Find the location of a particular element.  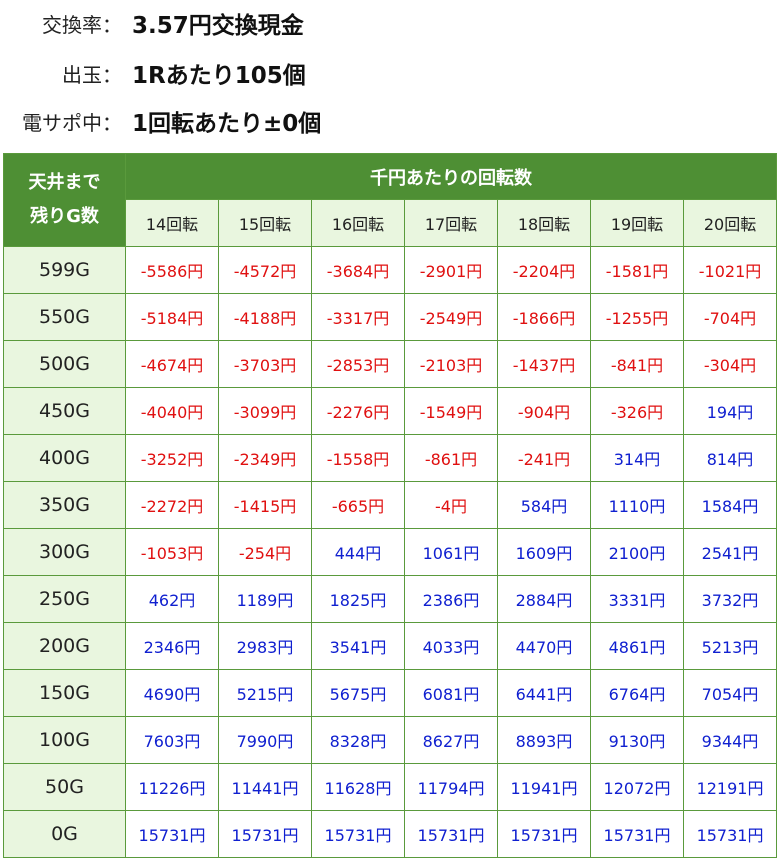

exchange-rate-row: 交換率： 3.57円交換現金 is located at coordinates (388, 23).